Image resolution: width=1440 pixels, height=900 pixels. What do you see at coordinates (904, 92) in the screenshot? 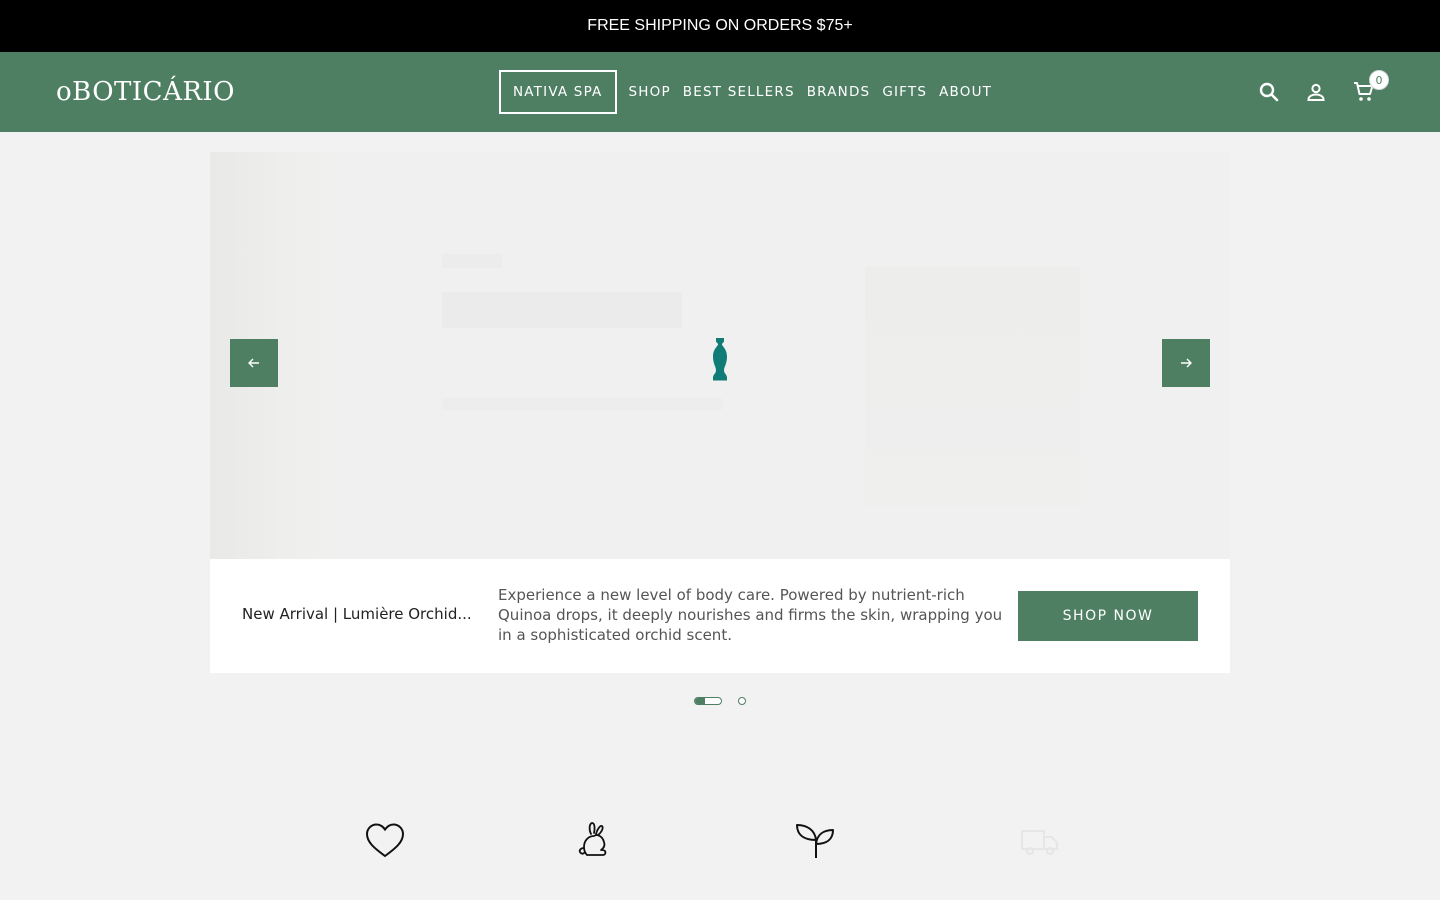
I see `nav-item-gifts: GIFTS` at bounding box center [904, 92].